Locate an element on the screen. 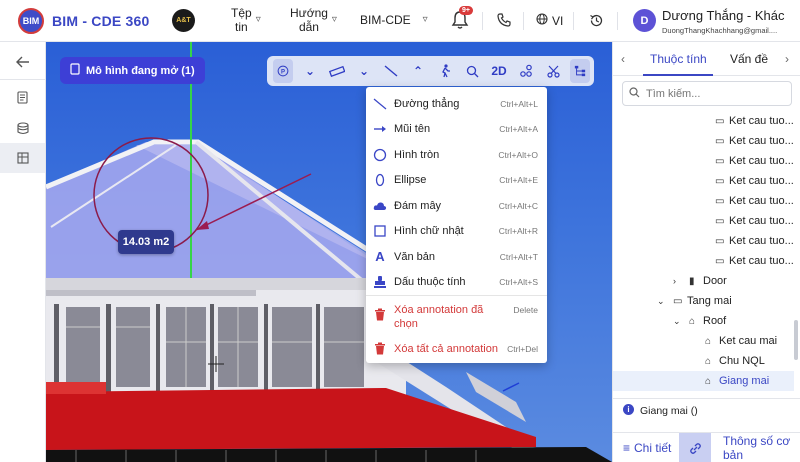 The height and width of the screenshot is (462, 800). scissors-icon is located at coordinates (553, 71).